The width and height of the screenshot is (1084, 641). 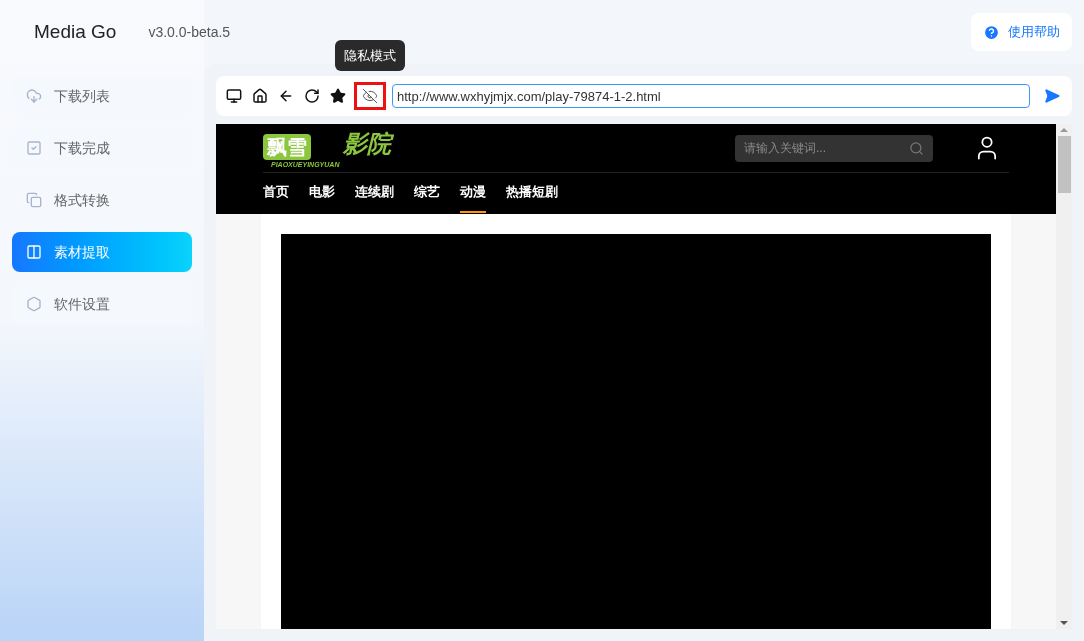 What do you see at coordinates (286, 96) in the screenshot?
I see `back-arrow-icon` at bounding box center [286, 96].